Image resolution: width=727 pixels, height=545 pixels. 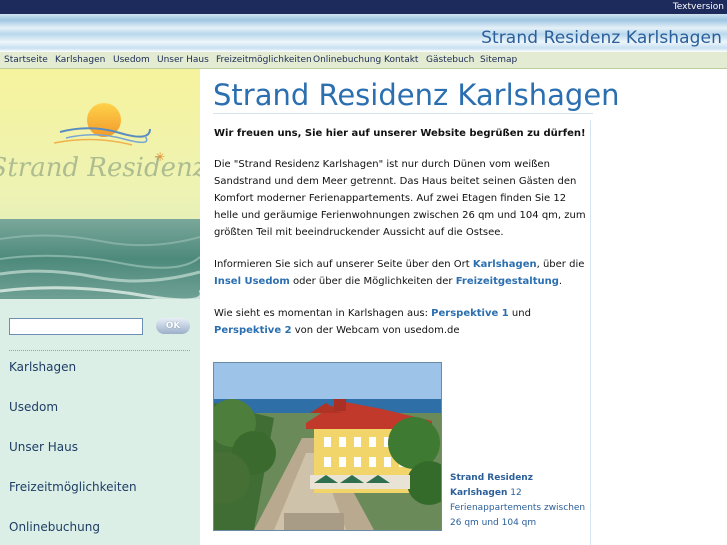 I want to click on sidebar-item-freizeitmoeglichkeiten: Freizeitmöglichkeiten, so click(x=73, y=487).